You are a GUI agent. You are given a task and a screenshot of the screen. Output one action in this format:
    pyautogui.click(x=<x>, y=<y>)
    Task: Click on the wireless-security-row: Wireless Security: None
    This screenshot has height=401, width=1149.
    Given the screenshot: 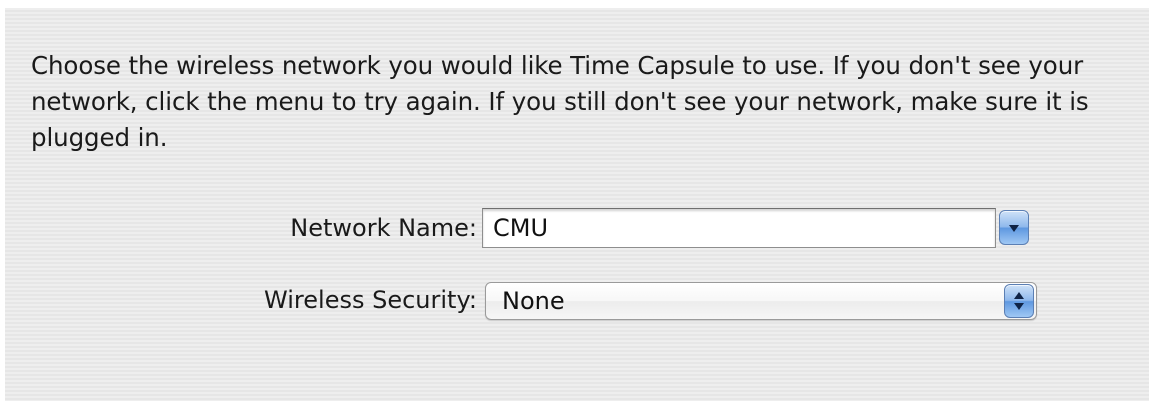 What is the action you would take?
    pyautogui.click(x=577, y=300)
    